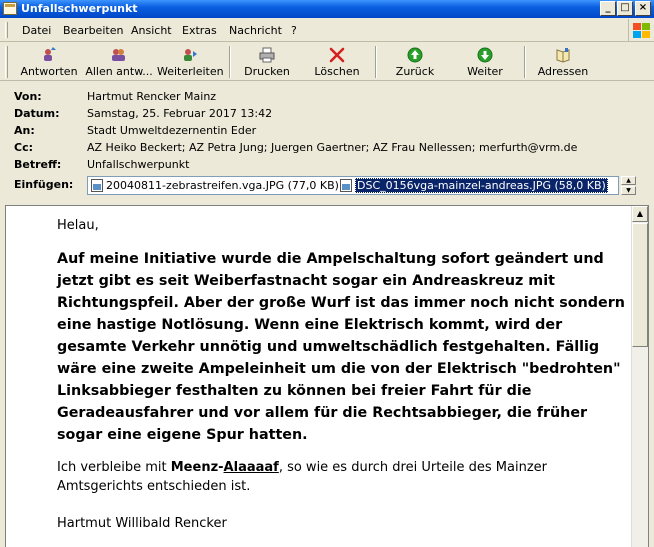  Describe the element at coordinates (6, 62) in the screenshot. I see `toolbar-grip` at that location.